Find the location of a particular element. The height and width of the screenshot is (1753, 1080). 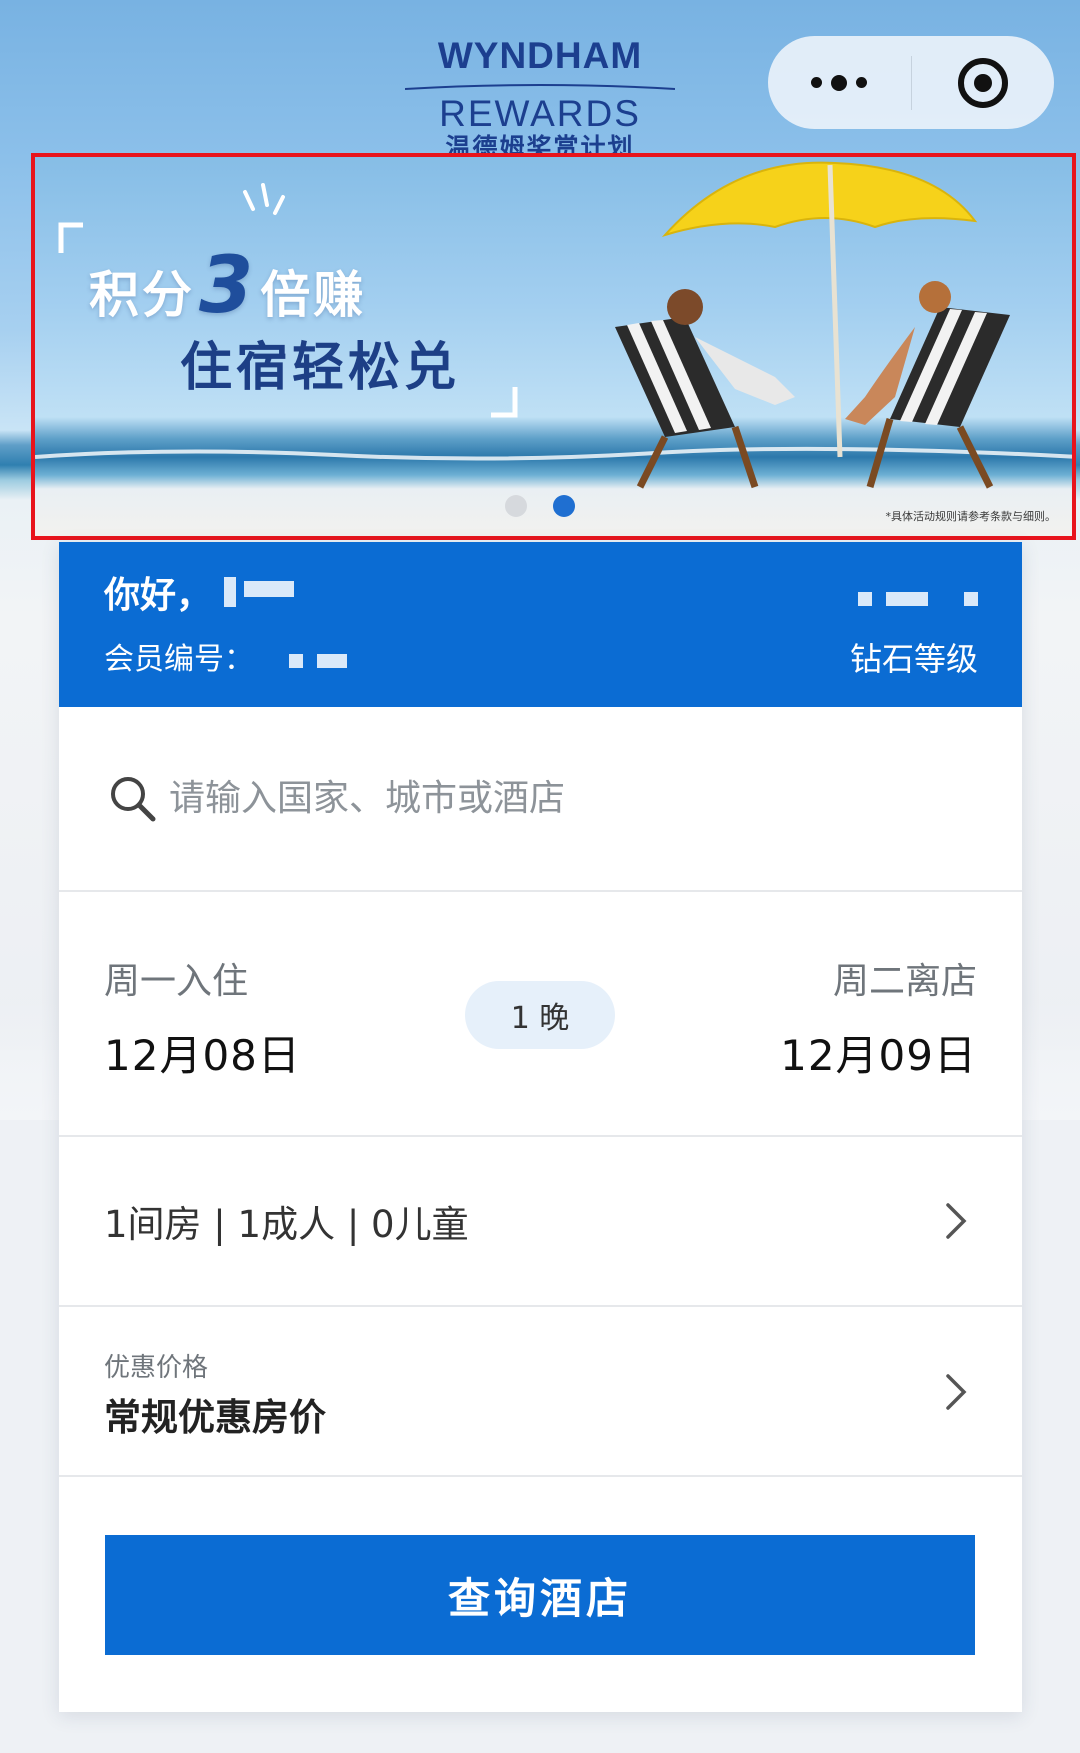

nights-badge: 1 晚 is located at coordinates (540, 1015).